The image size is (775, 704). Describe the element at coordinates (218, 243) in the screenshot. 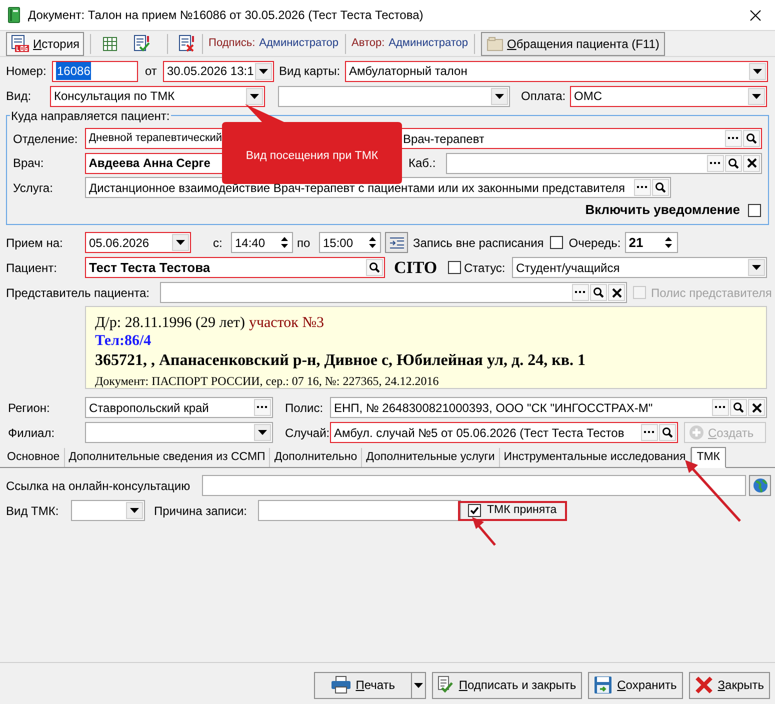

I see `from-label: с:` at that location.